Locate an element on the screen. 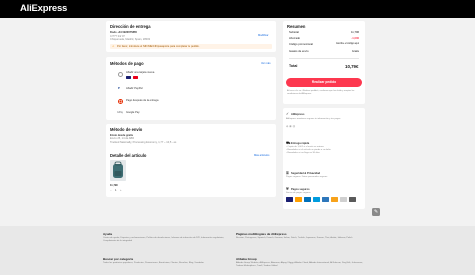 The image size is (475, 275). google-pay-icon: GPay is located at coordinates (120, 112).